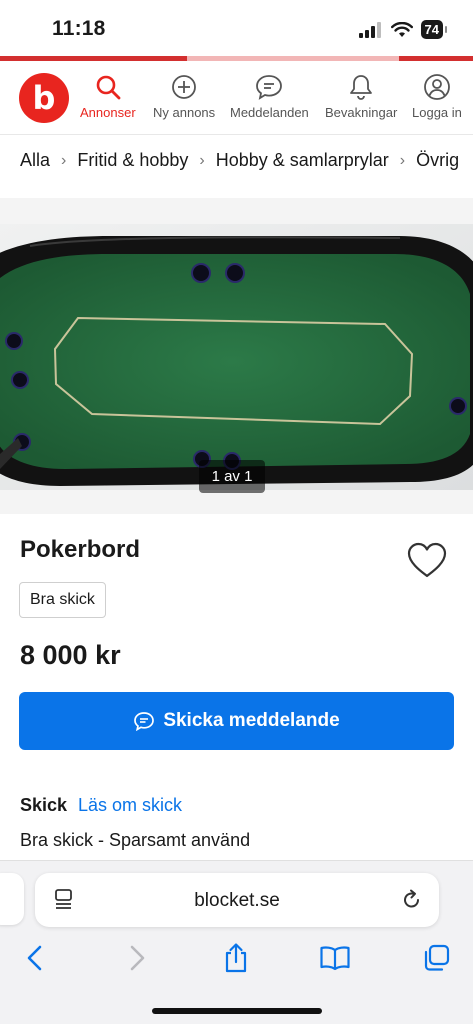  What do you see at coordinates (130, 805) in the screenshot?
I see `read-about-condition-link: Läs om skick` at bounding box center [130, 805].